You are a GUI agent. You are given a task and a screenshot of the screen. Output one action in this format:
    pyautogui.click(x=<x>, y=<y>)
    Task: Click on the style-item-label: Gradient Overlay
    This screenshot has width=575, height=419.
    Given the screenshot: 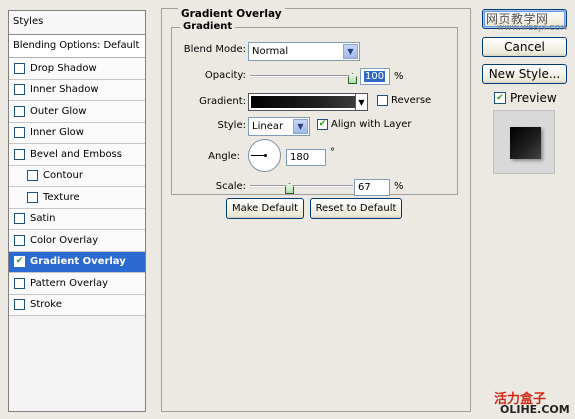 What is the action you would take?
    pyautogui.click(x=78, y=262)
    